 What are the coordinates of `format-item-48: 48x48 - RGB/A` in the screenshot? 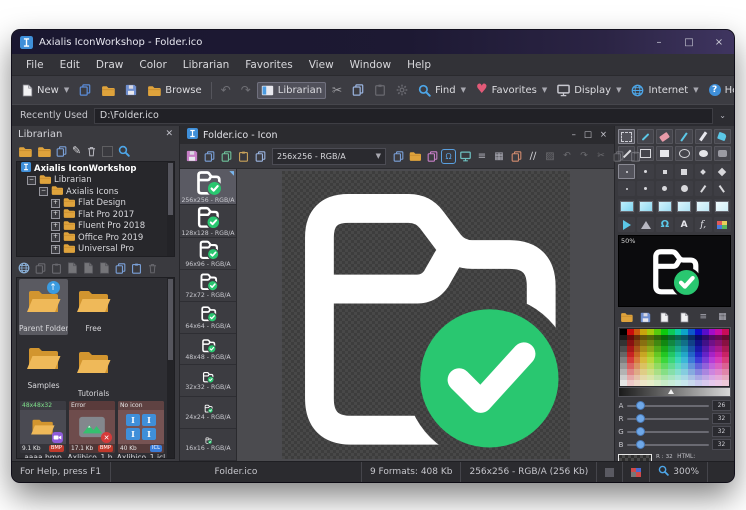 It's located at (208, 350).